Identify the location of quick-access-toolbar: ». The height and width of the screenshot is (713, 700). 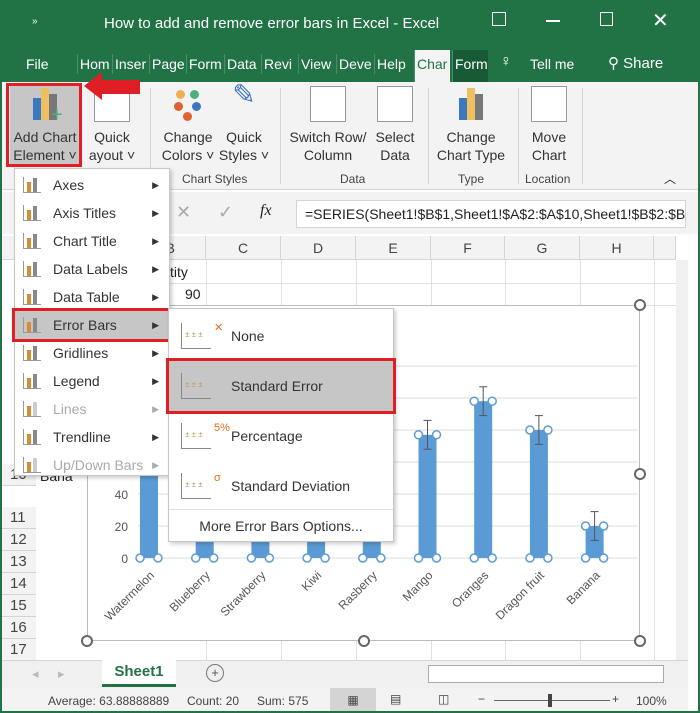
(35, 21).